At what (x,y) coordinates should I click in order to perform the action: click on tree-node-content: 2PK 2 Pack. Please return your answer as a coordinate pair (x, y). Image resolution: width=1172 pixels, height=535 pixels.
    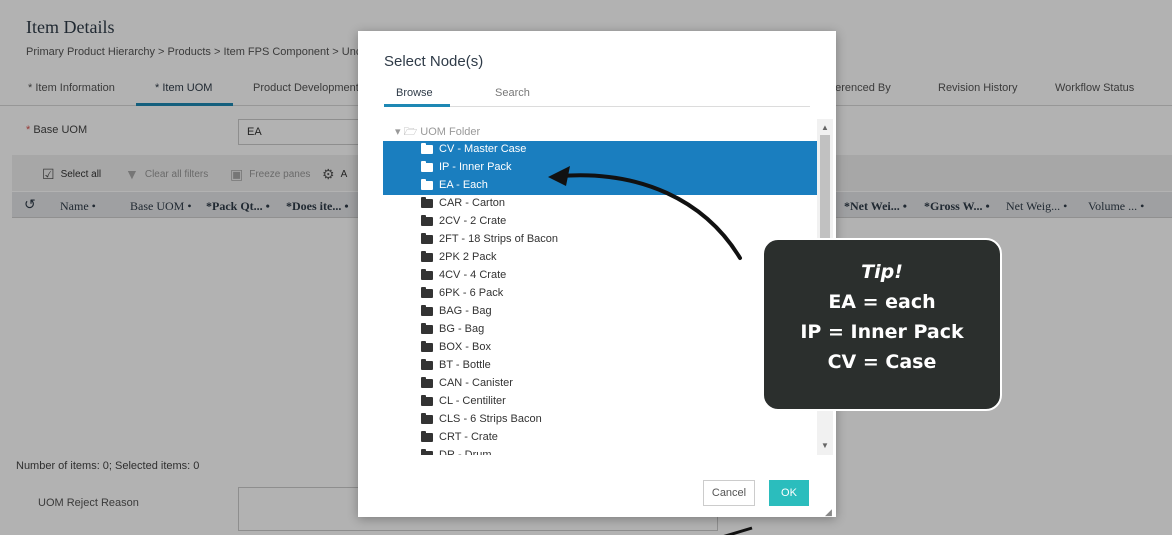
    Looking at the image, I should click on (459, 256).